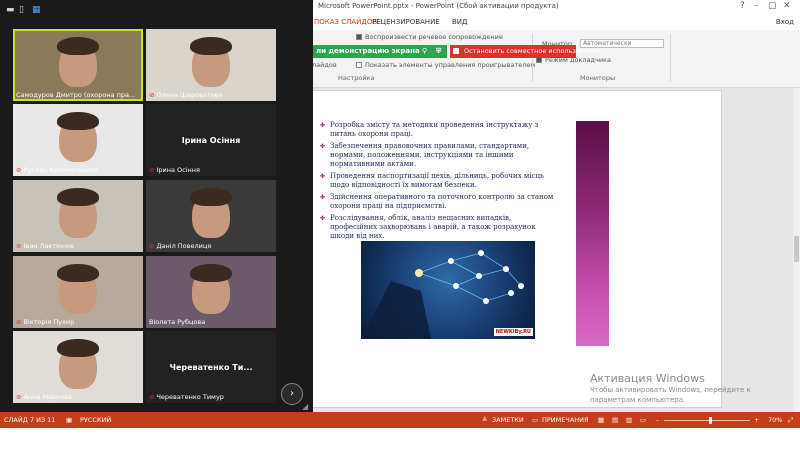 This screenshot has height=450, width=800. Describe the element at coordinates (484, 420) in the screenshot. I see `notes-icon: ≜` at that location.